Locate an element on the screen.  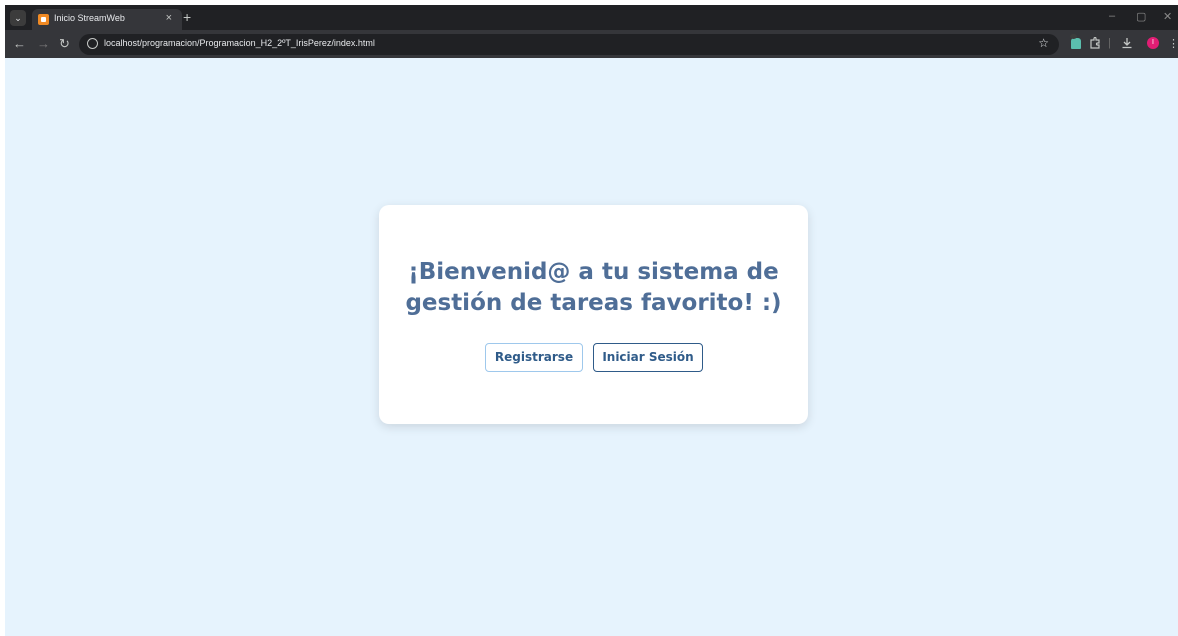
login-button: Iniciar Sesión is located at coordinates (648, 357).